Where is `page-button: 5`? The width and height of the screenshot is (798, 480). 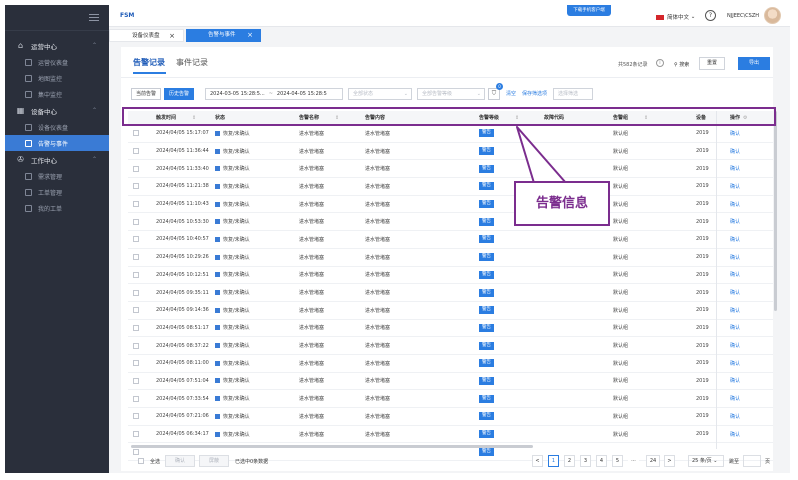
page-button: 5 is located at coordinates (617, 461).